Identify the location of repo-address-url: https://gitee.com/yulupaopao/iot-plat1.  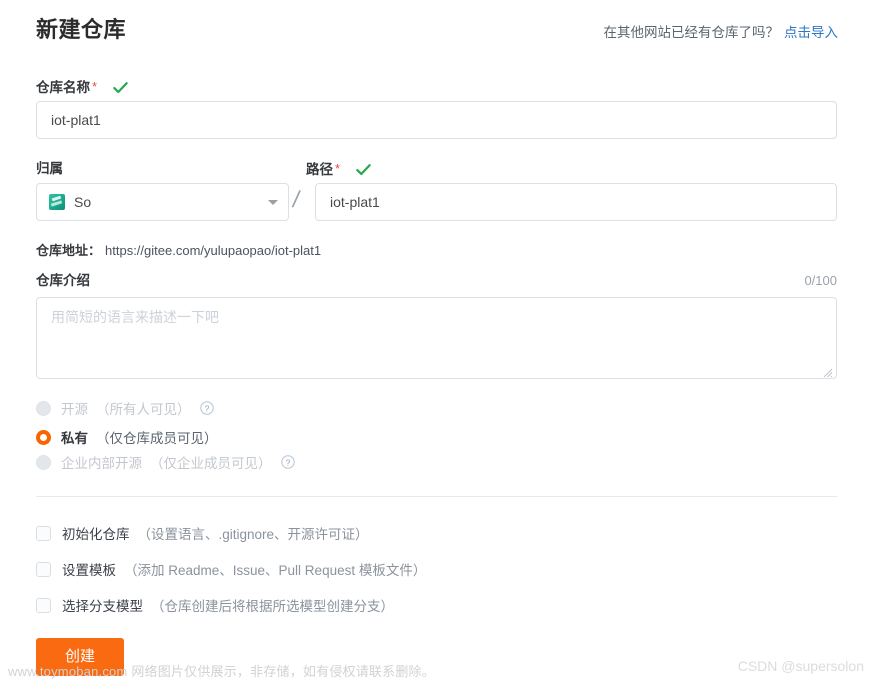
(213, 250).